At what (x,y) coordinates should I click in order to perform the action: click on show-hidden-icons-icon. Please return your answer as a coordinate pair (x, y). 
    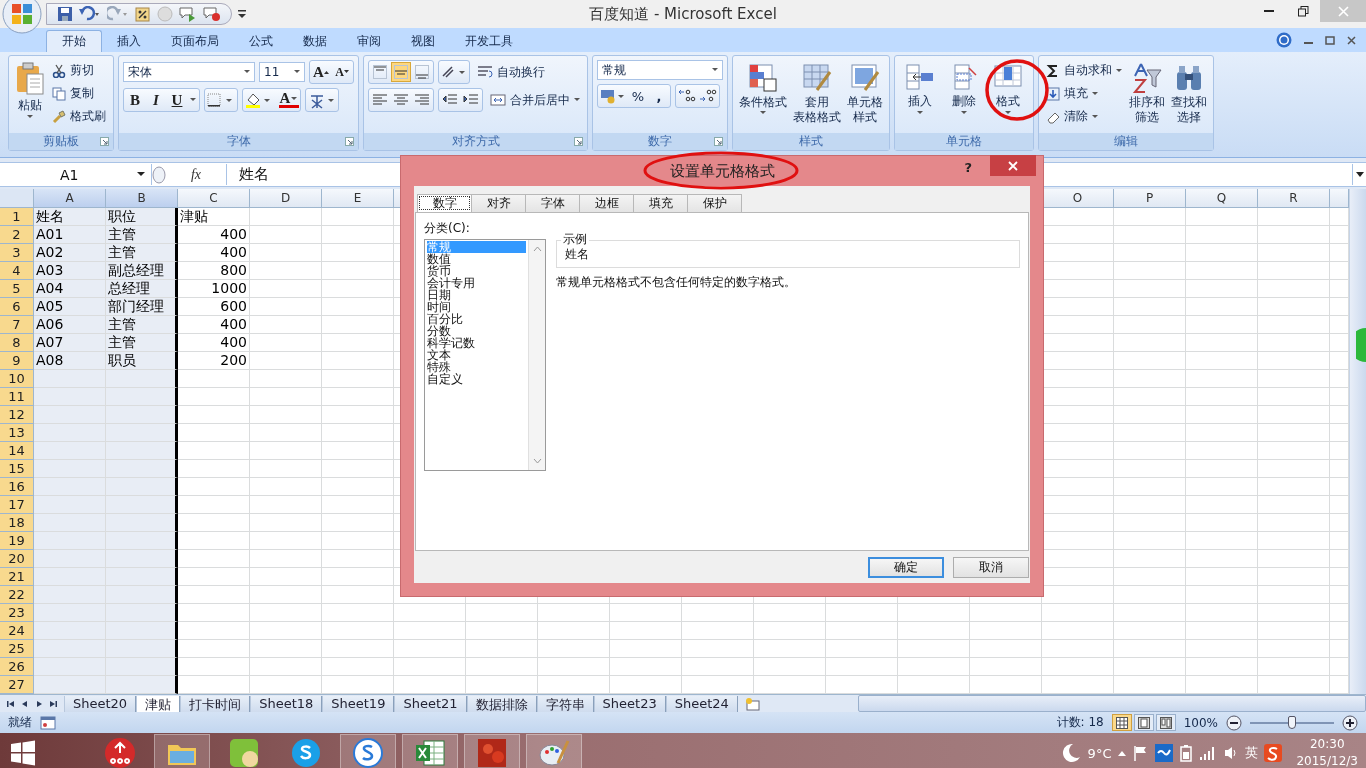
    Looking at the image, I should click on (1122, 753).